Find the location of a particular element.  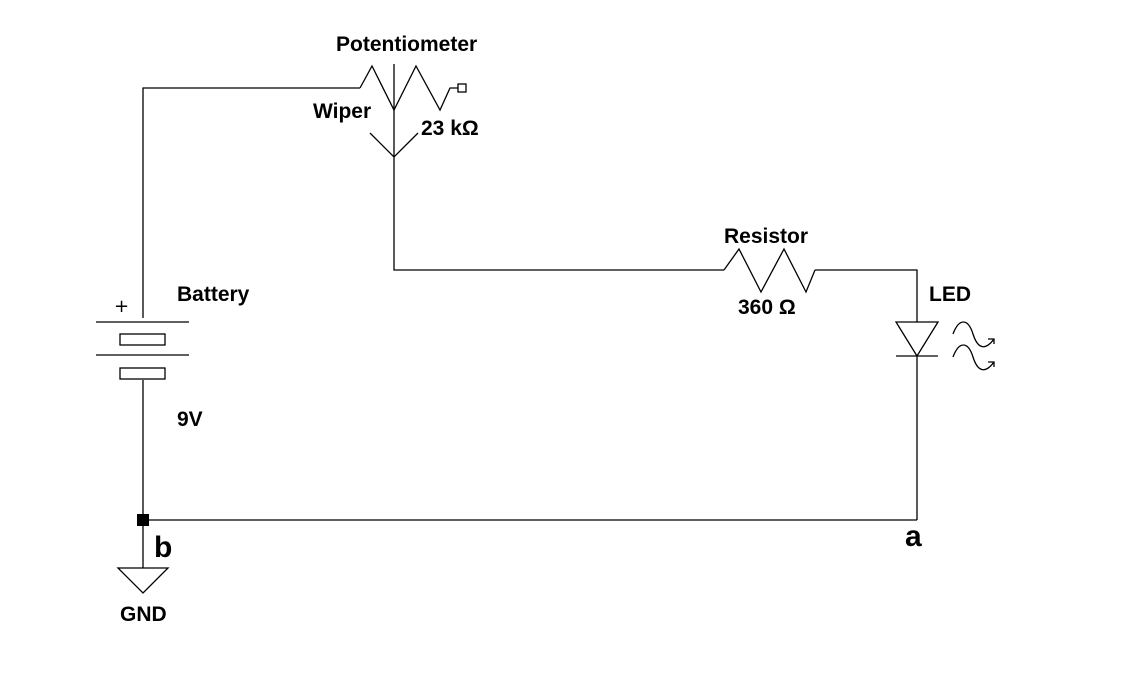

battery-label: Battery is located at coordinates (213, 294).